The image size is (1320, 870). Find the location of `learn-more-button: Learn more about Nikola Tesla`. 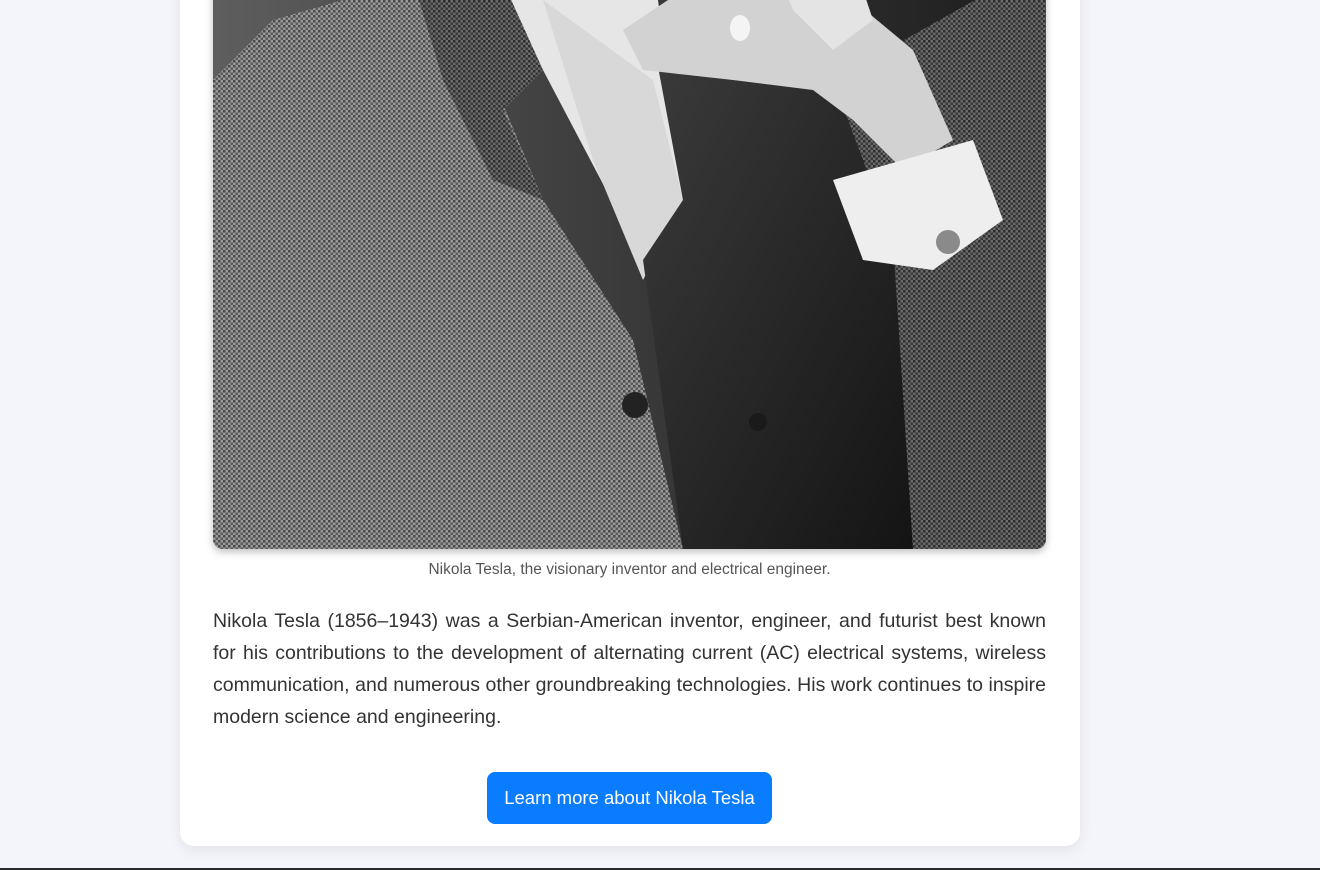

learn-more-button: Learn more about Nikola Tesla is located at coordinates (629, 798).